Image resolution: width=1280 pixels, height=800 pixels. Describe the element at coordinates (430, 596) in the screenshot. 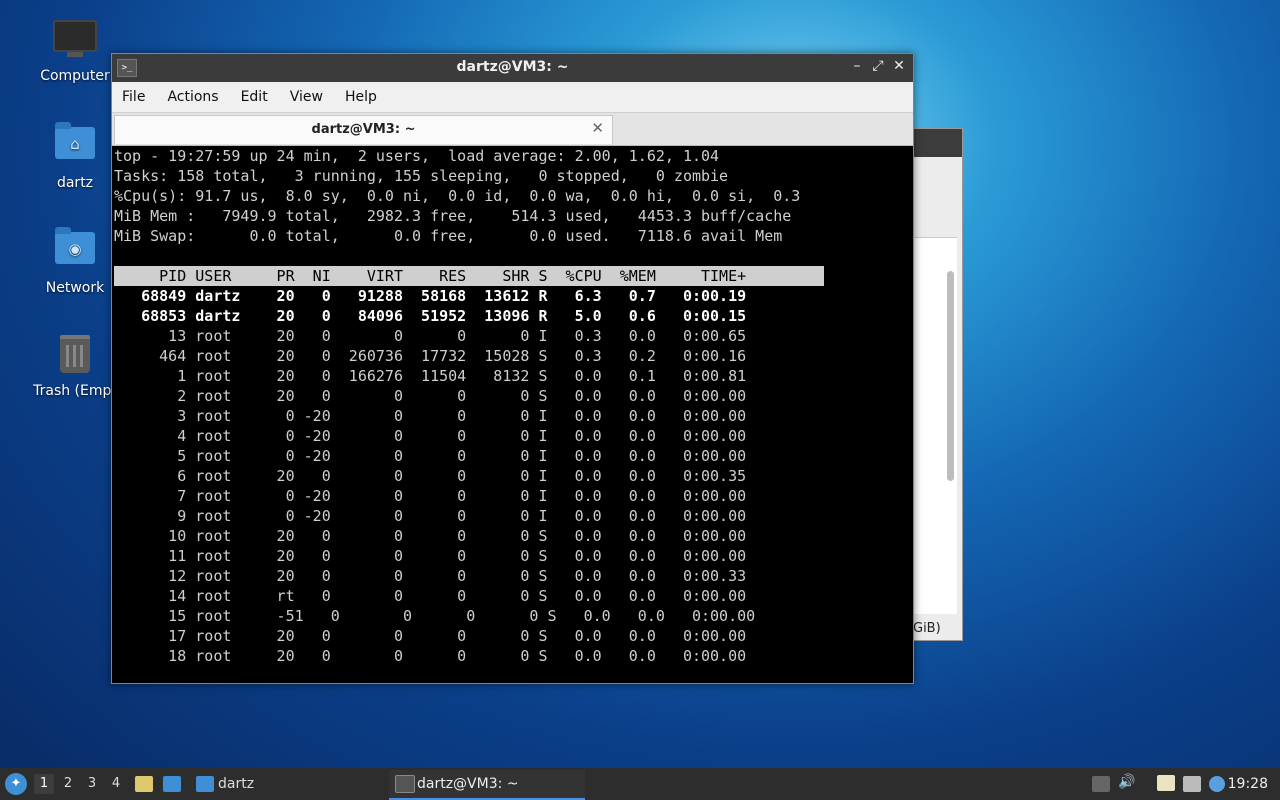

I see `process-row: 14 root rt 0 0 0 0 S 0.0 0.0 0:00.00` at that location.